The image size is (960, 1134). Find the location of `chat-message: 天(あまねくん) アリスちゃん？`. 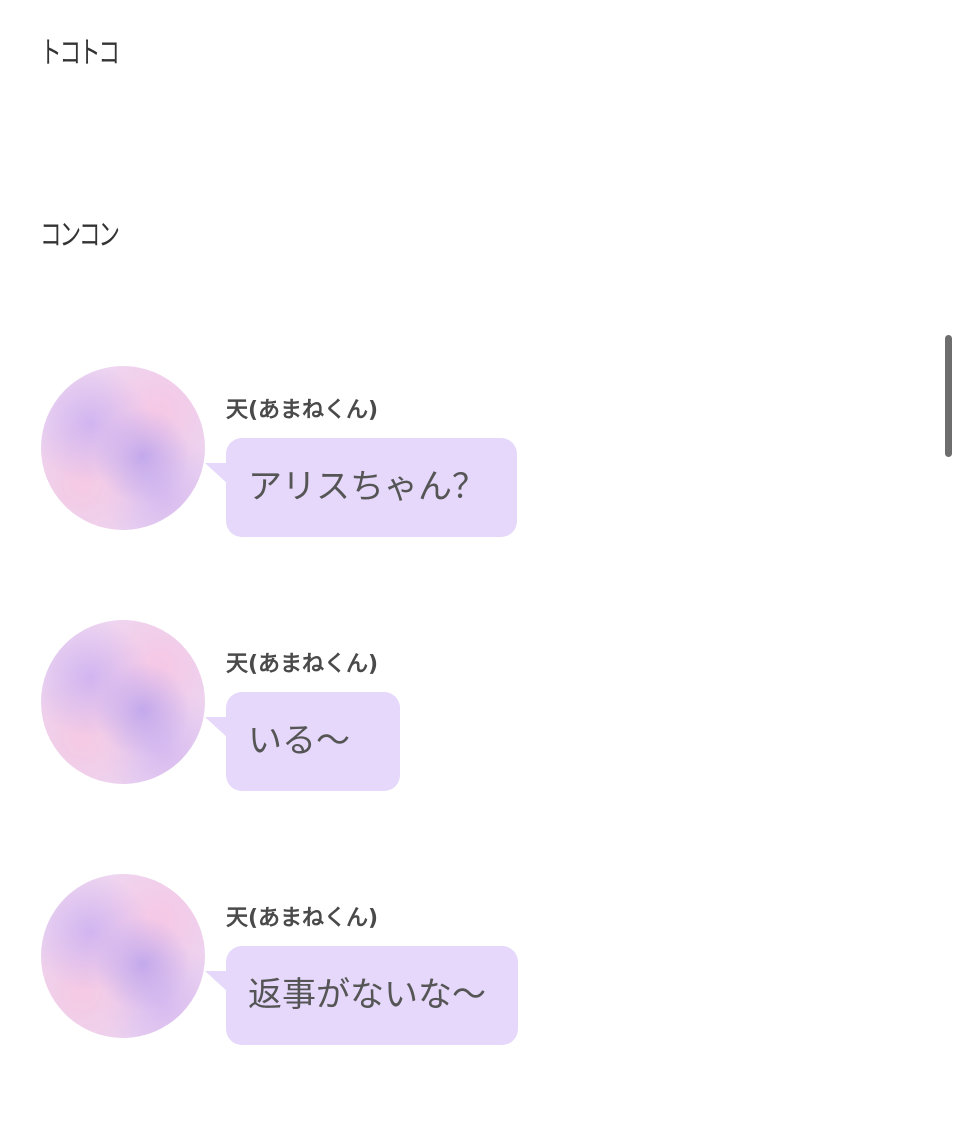

chat-message: 天(あまねくん) アリスちゃん？ is located at coordinates (341, 451).